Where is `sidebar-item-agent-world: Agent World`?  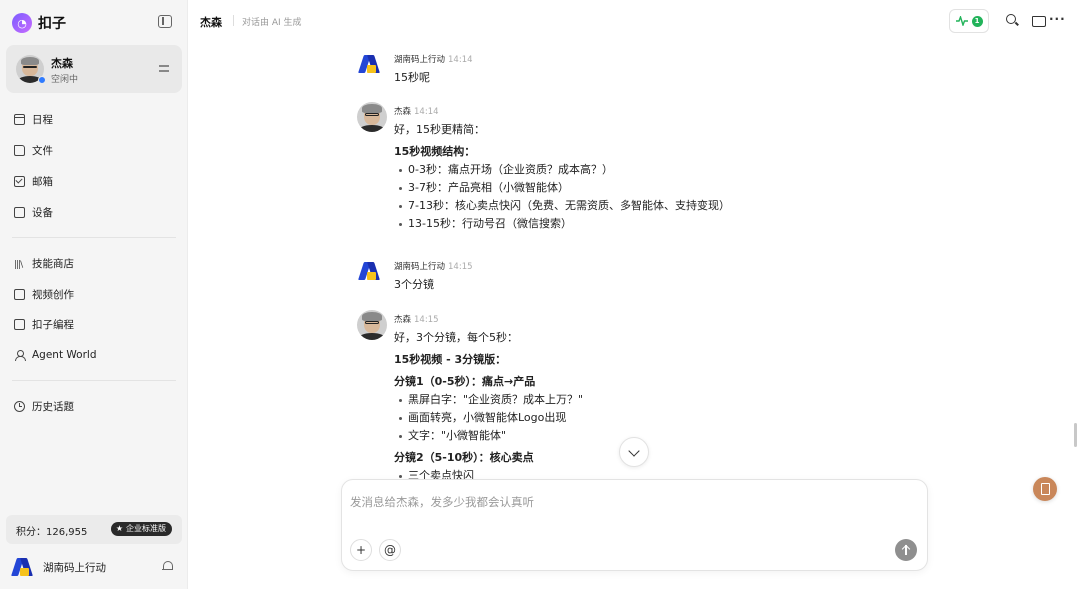 sidebar-item-agent-world: Agent World is located at coordinates (55, 355).